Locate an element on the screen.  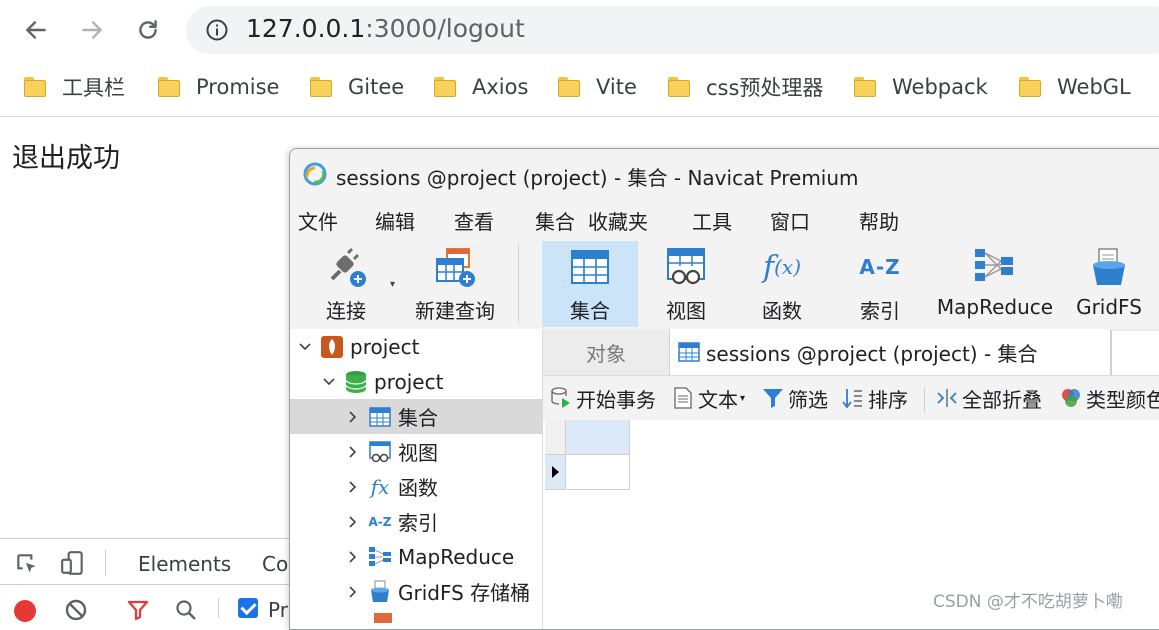
bookmark-label: Axios is located at coordinates (500, 87).